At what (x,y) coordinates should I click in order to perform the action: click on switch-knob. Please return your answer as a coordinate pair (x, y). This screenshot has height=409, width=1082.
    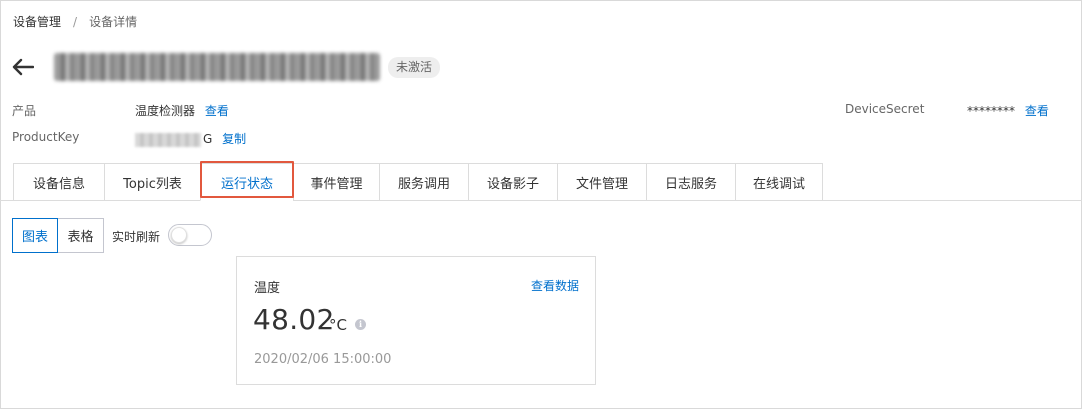
    Looking at the image, I should click on (179, 235).